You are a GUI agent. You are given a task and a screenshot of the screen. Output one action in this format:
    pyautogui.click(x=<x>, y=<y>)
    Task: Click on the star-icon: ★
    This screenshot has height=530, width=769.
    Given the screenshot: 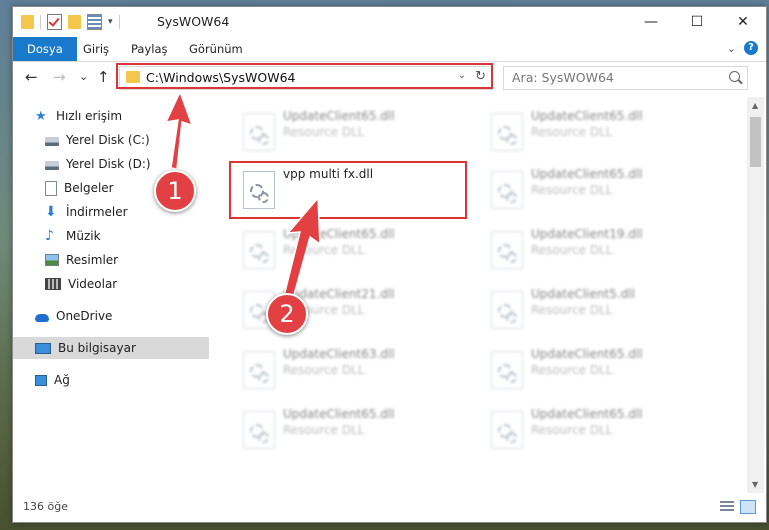 What is the action you would take?
    pyautogui.click(x=41, y=116)
    